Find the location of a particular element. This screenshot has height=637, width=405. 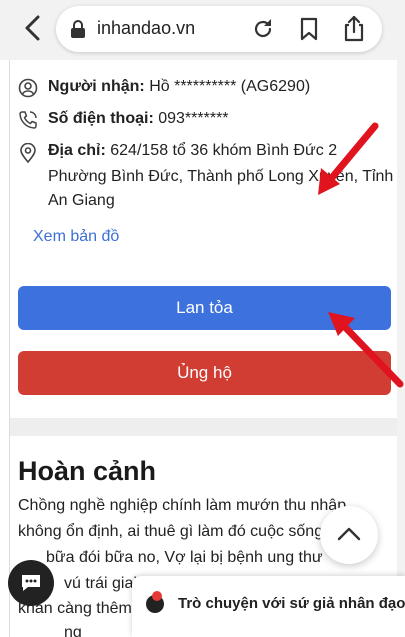

chat-bar: Trò chuyện với sứ giả nhân đạo is located at coordinates (268, 606).